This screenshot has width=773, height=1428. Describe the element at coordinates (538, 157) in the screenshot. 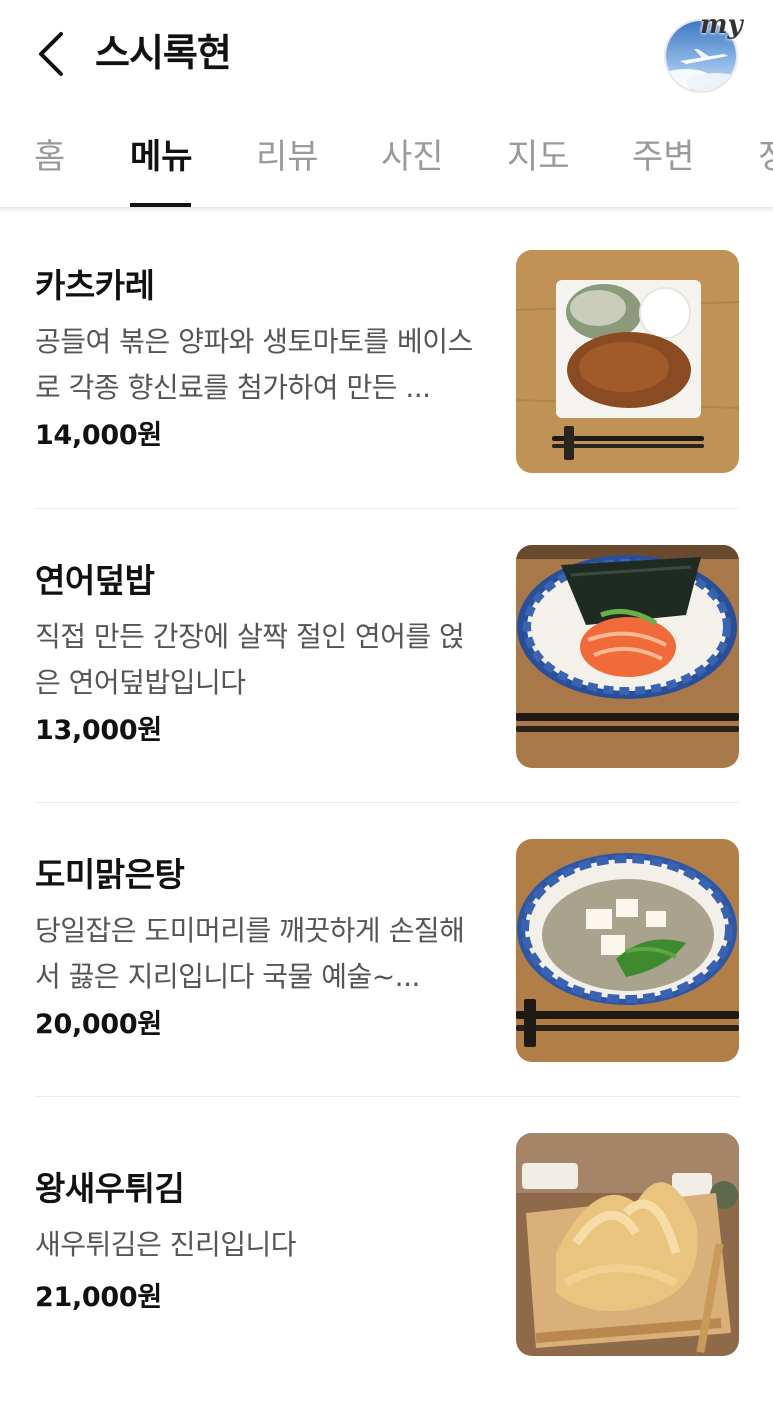

I see `tab-map: 지도` at that location.